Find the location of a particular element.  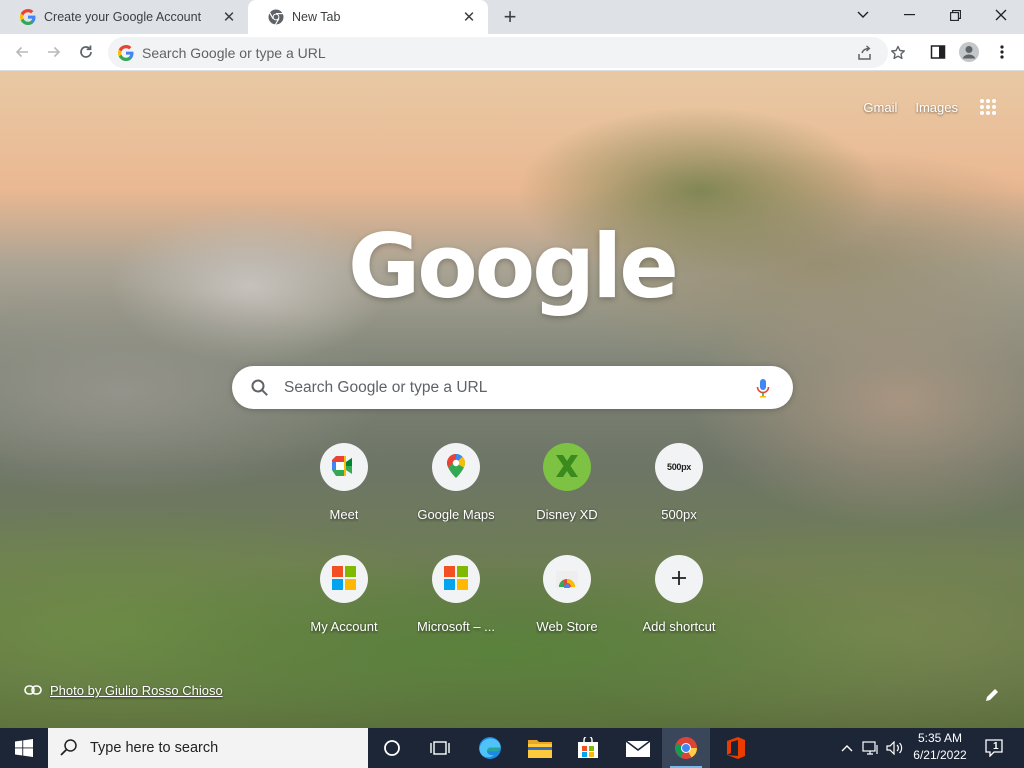

clock-time: 5:35 AM is located at coordinates (940, 738).